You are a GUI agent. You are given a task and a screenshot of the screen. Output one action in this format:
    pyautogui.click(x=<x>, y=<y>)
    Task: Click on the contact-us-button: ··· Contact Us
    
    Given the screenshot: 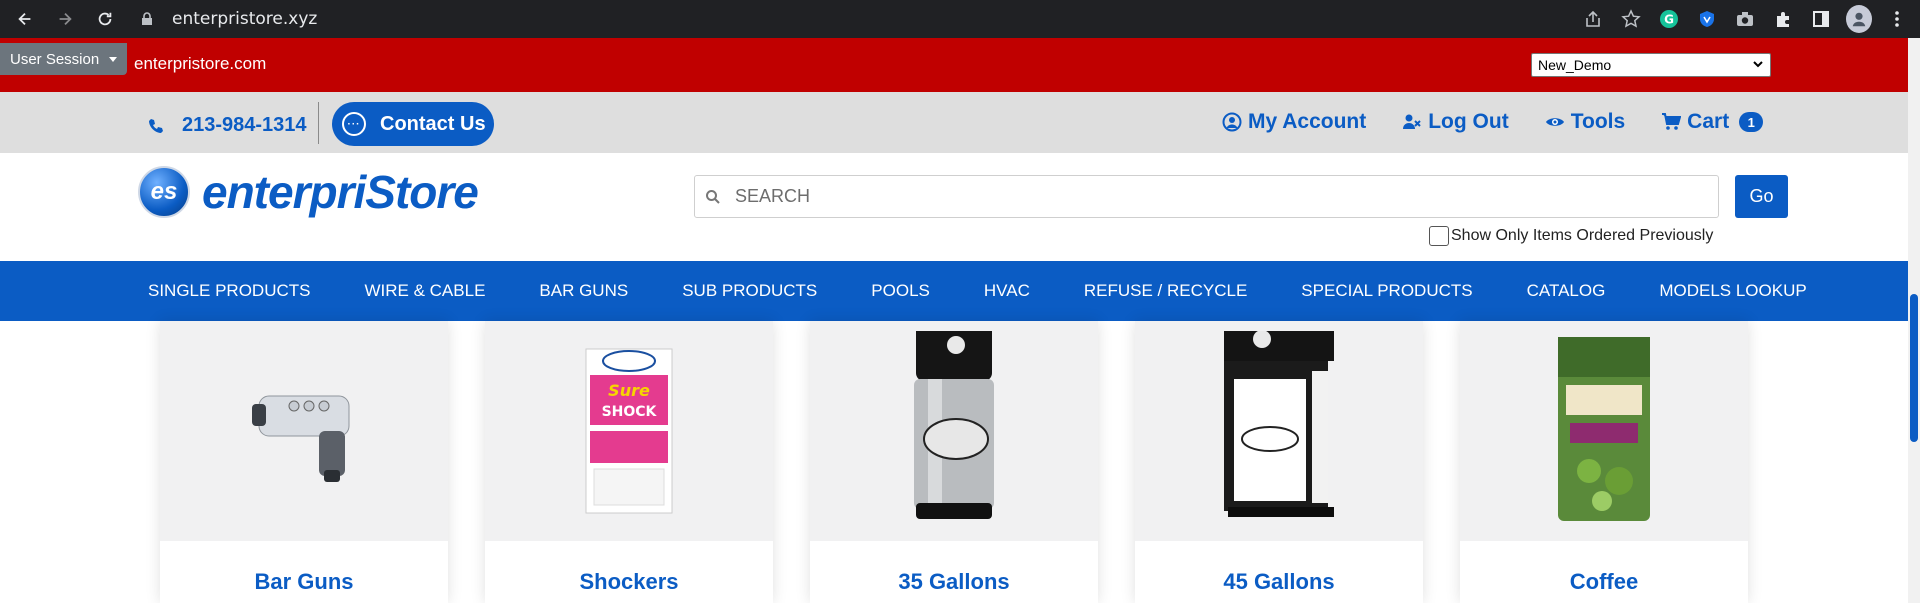 What is the action you would take?
    pyautogui.click(x=413, y=124)
    